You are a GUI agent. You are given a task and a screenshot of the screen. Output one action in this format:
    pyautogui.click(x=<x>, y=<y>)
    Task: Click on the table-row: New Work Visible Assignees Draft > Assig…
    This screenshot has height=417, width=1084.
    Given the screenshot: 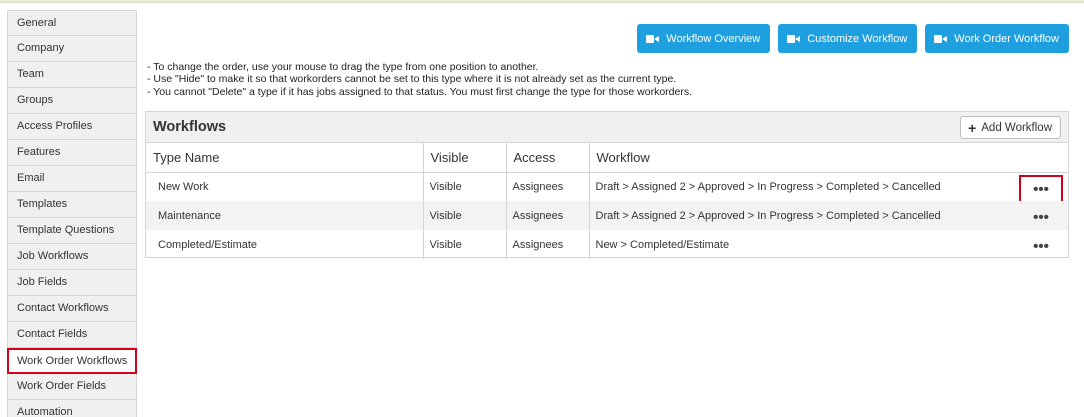 What is the action you would take?
    pyautogui.click(x=607, y=189)
    